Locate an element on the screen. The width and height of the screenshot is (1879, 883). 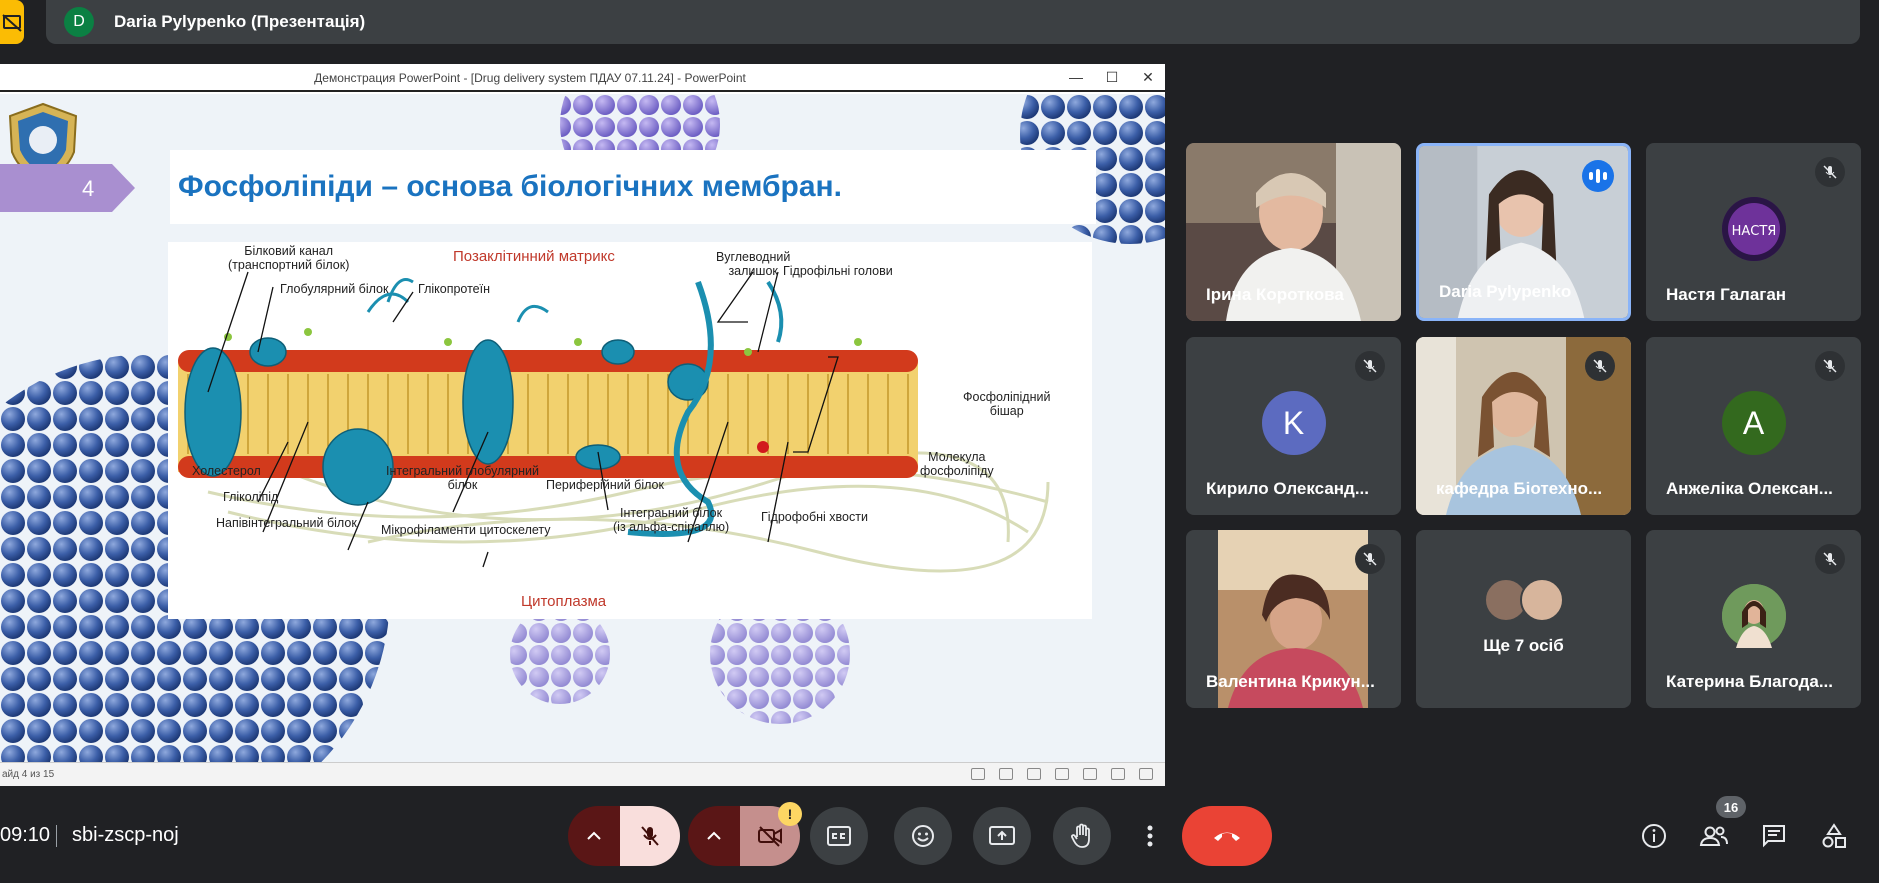
captions-button is located at coordinates (839, 836).